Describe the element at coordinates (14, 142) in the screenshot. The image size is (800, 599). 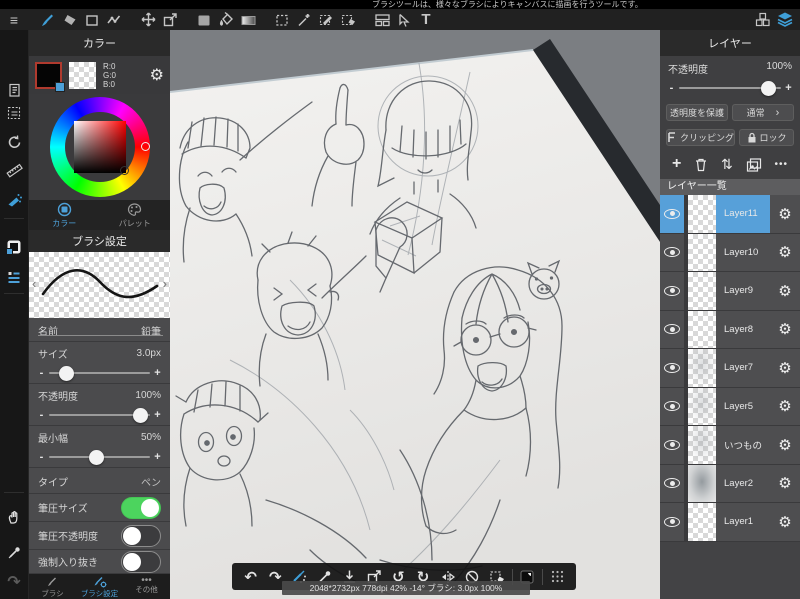
I see `rotate-canvas-icon` at that location.